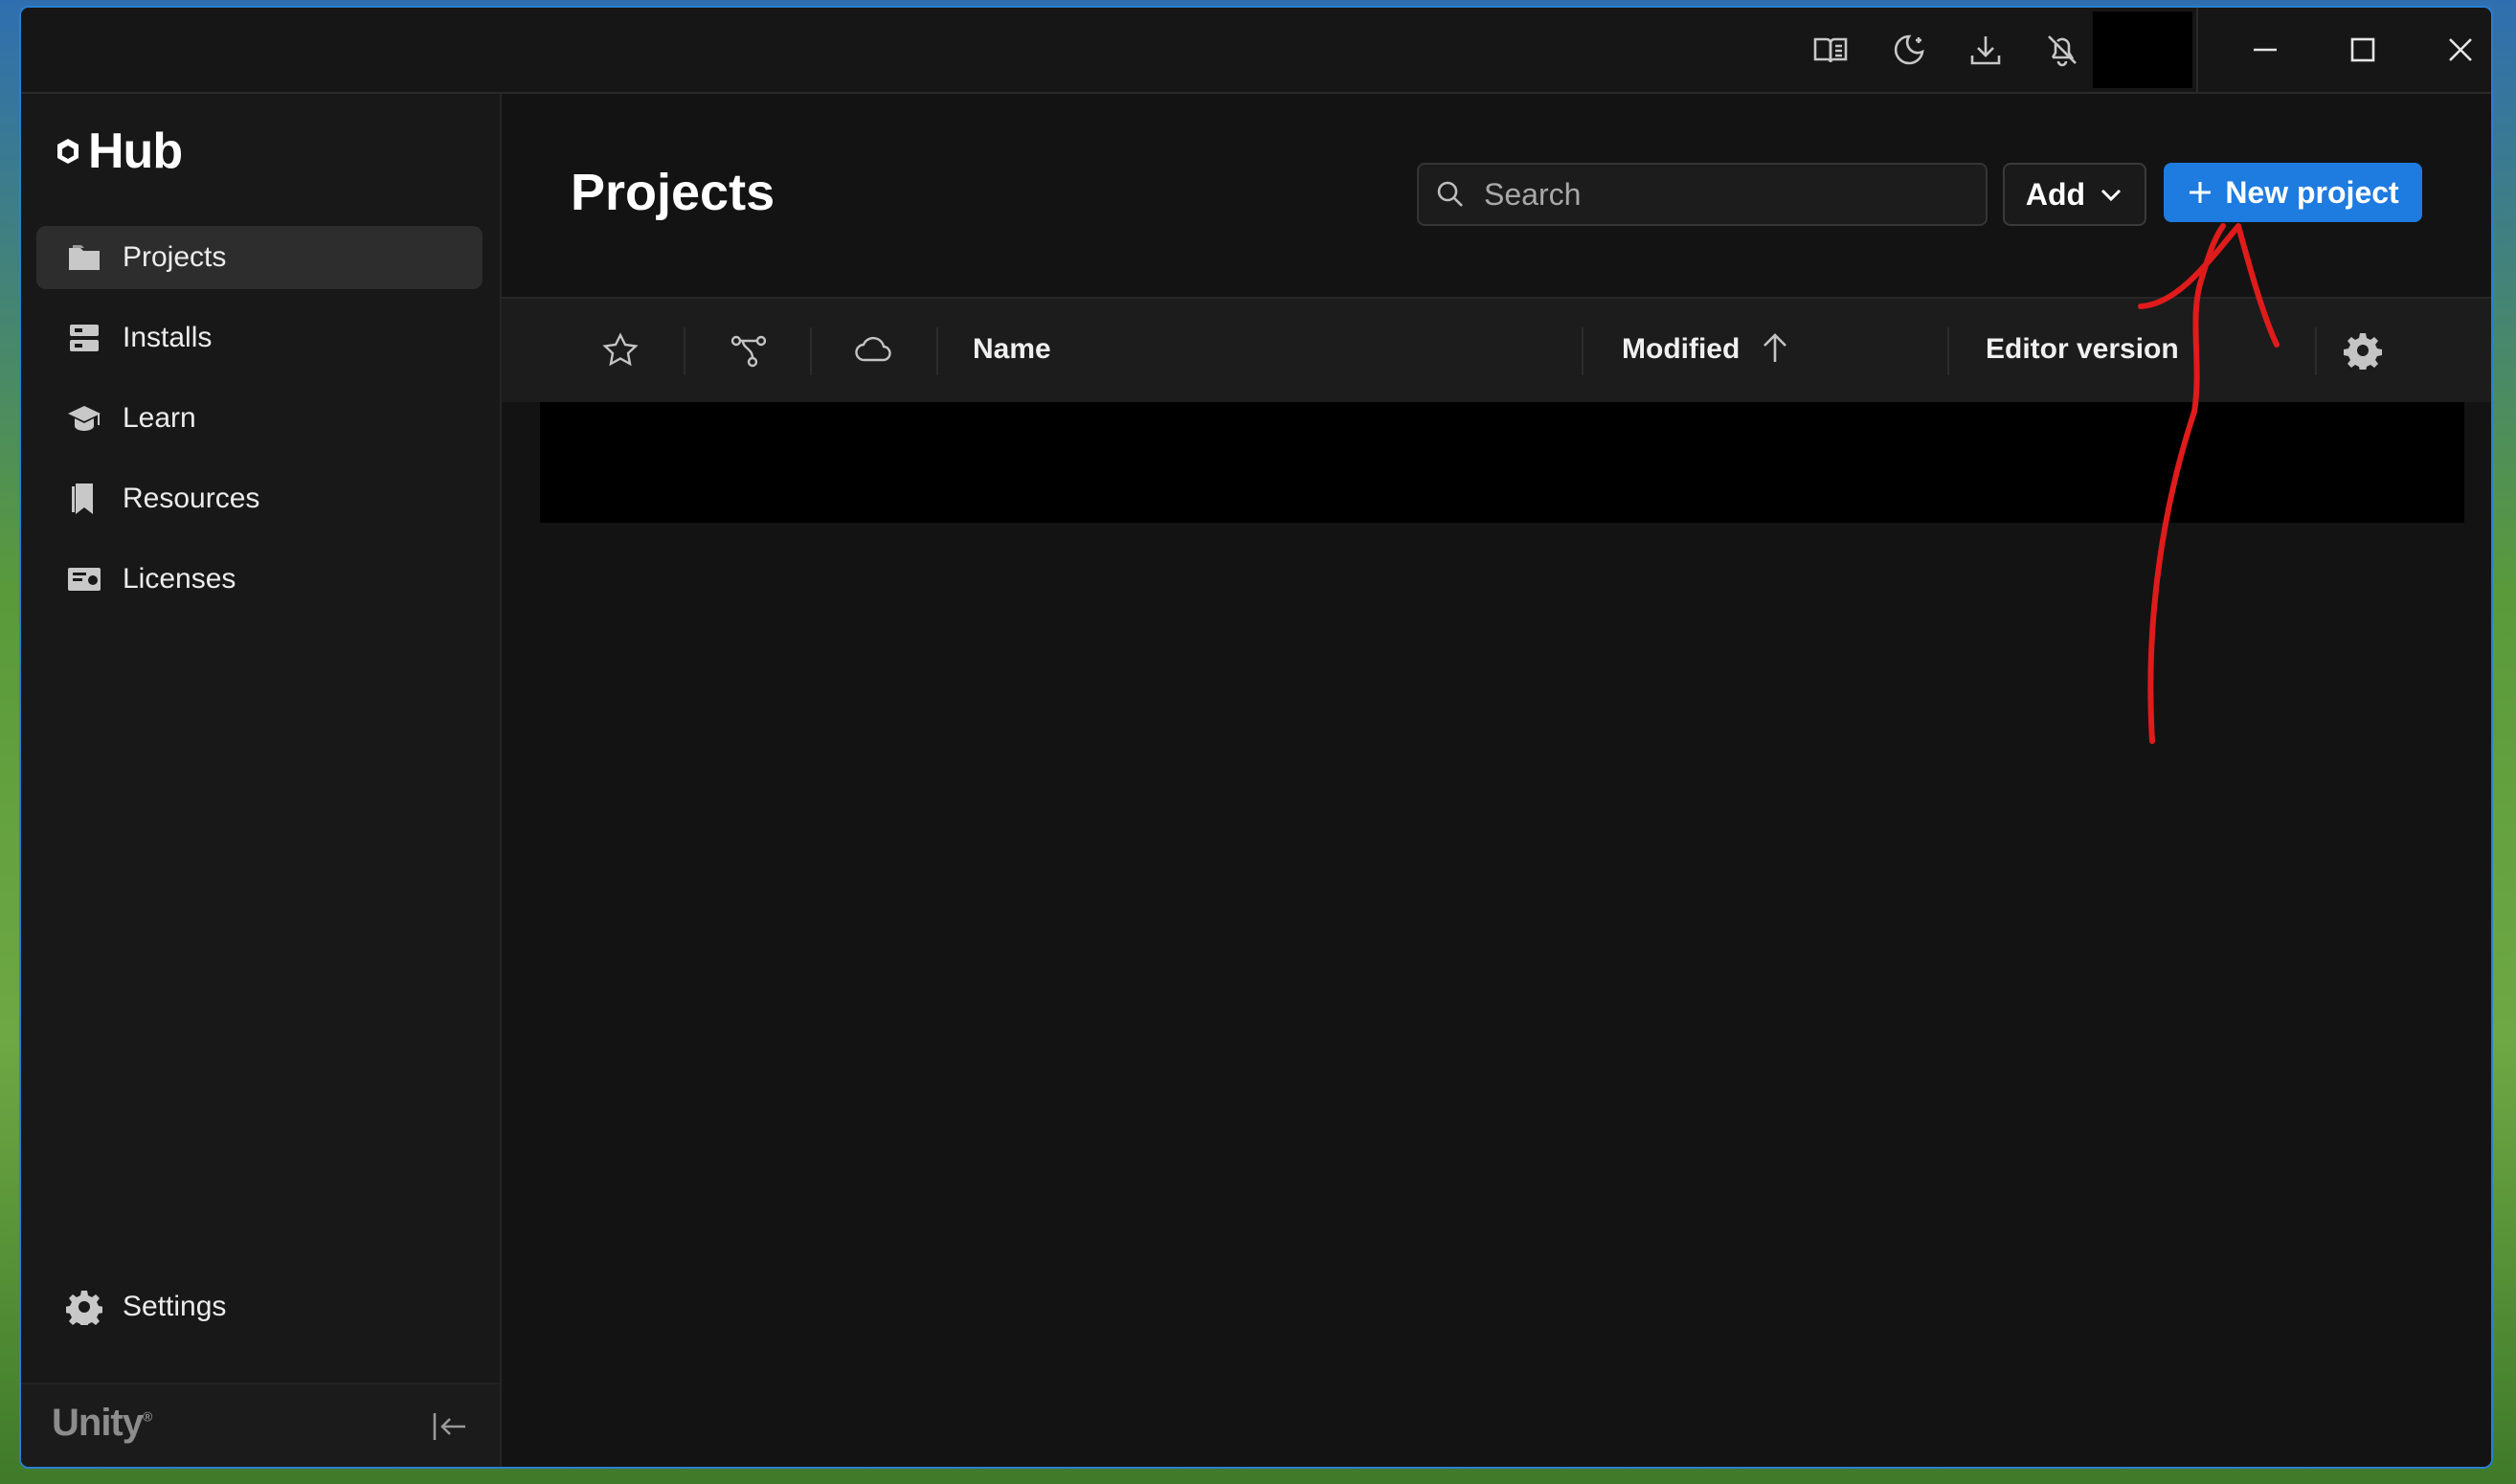  What do you see at coordinates (84, 418) in the screenshot?
I see `graduation-cap-icon` at bounding box center [84, 418].